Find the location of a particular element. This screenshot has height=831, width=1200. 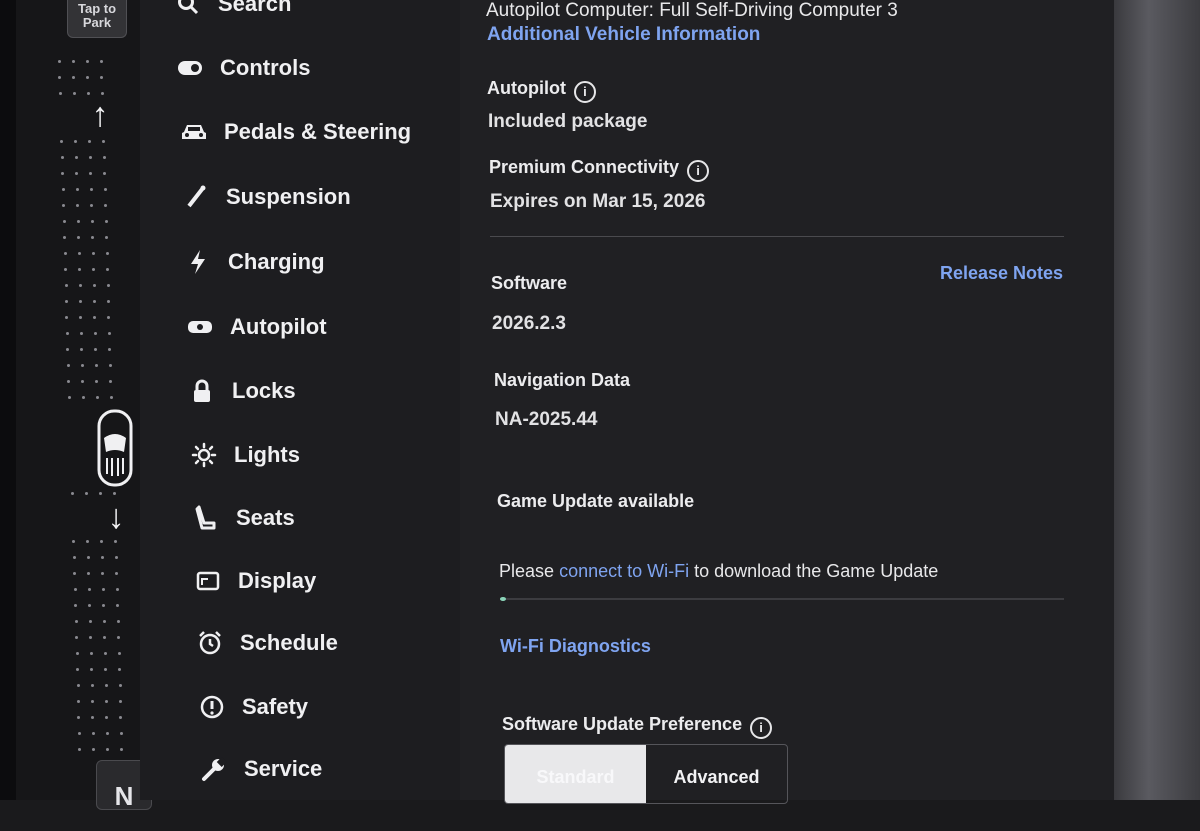

tap-to-park-button: Tap to Park is located at coordinates (97, 19).